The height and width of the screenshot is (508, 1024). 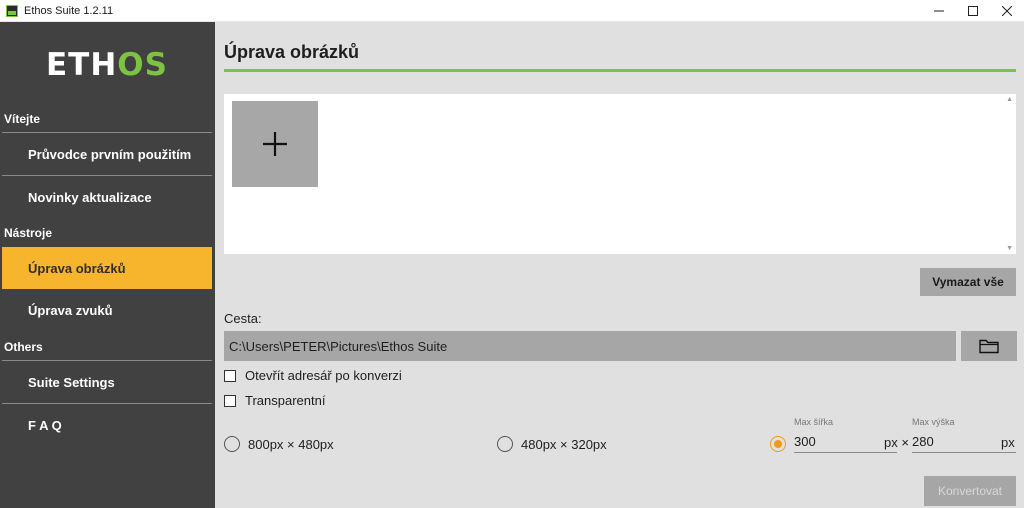 What do you see at coordinates (22, 119) in the screenshot?
I see `section-label-vitejte: Vítejte` at bounding box center [22, 119].